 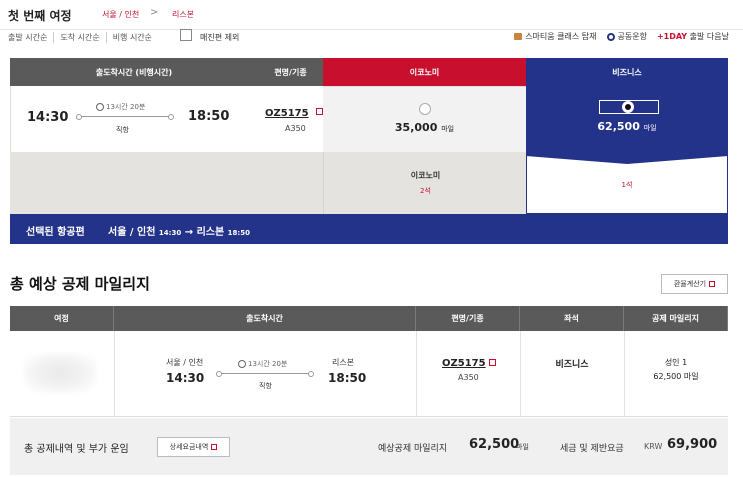 I want to click on selected-flight-label: 선택된 항공편, so click(x=55, y=232).